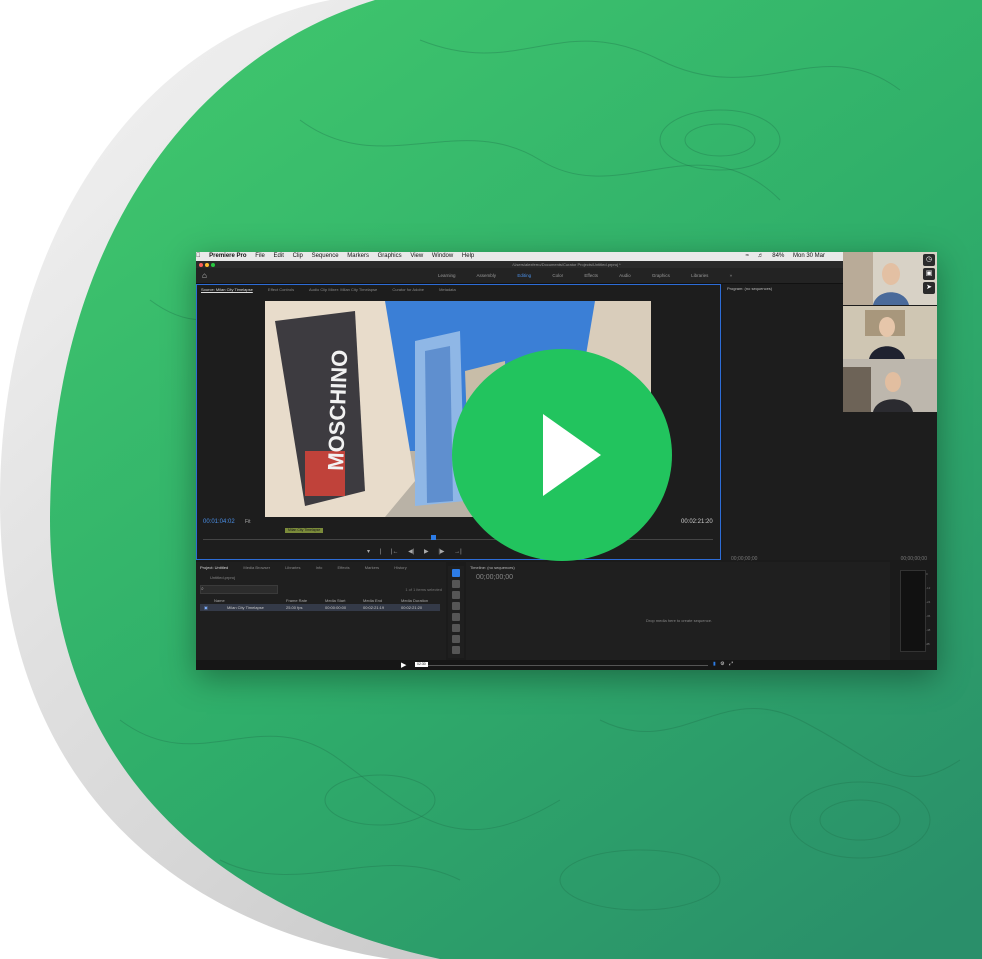  I want to click on recorder-time-badge: 02:30, so click(421, 664).